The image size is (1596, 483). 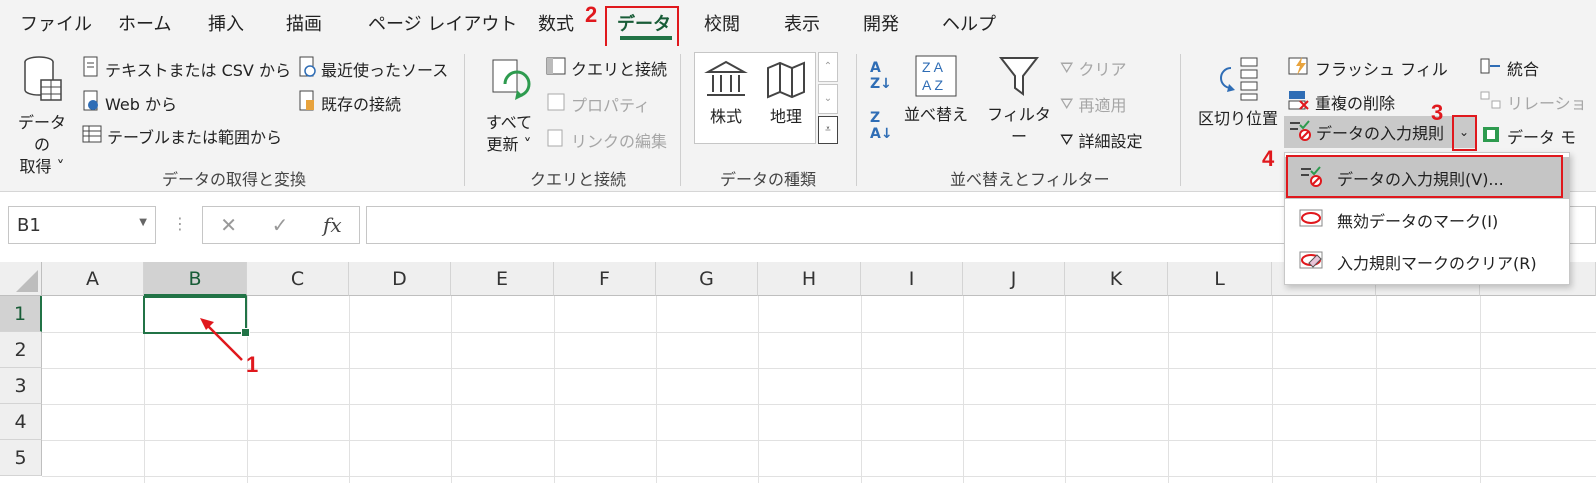 I want to click on properties-button: プロパティ, so click(x=598, y=104).